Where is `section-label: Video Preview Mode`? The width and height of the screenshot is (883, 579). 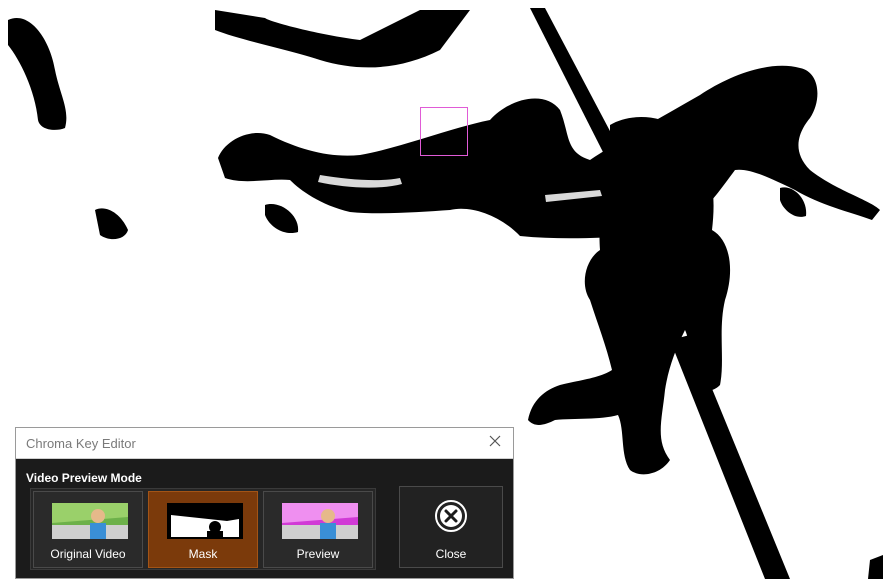 section-label: Video Preview Mode is located at coordinates (84, 478).